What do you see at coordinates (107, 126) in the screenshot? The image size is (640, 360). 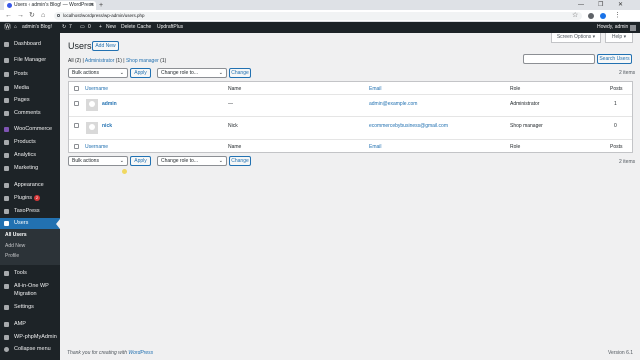 I see `username-link: nick` at bounding box center [107, 126].